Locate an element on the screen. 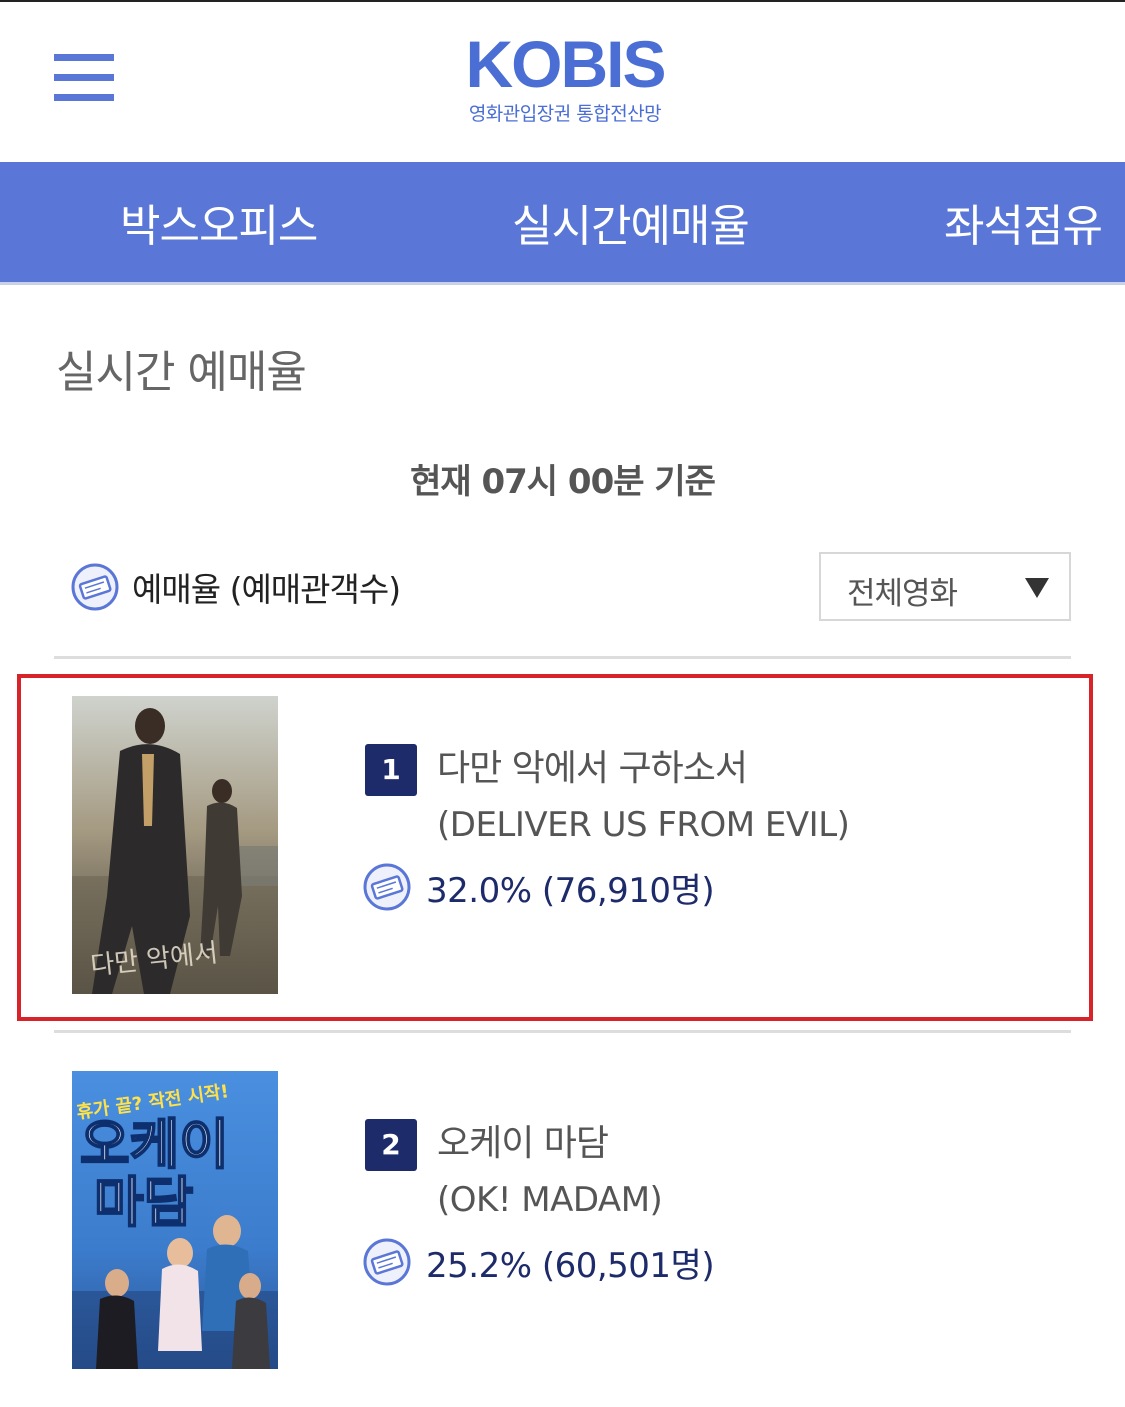 This screenshot has height=1407, width=1125. nav-item-realtime-reservation: 실시간예매율 is located at coordinates (631, 222).